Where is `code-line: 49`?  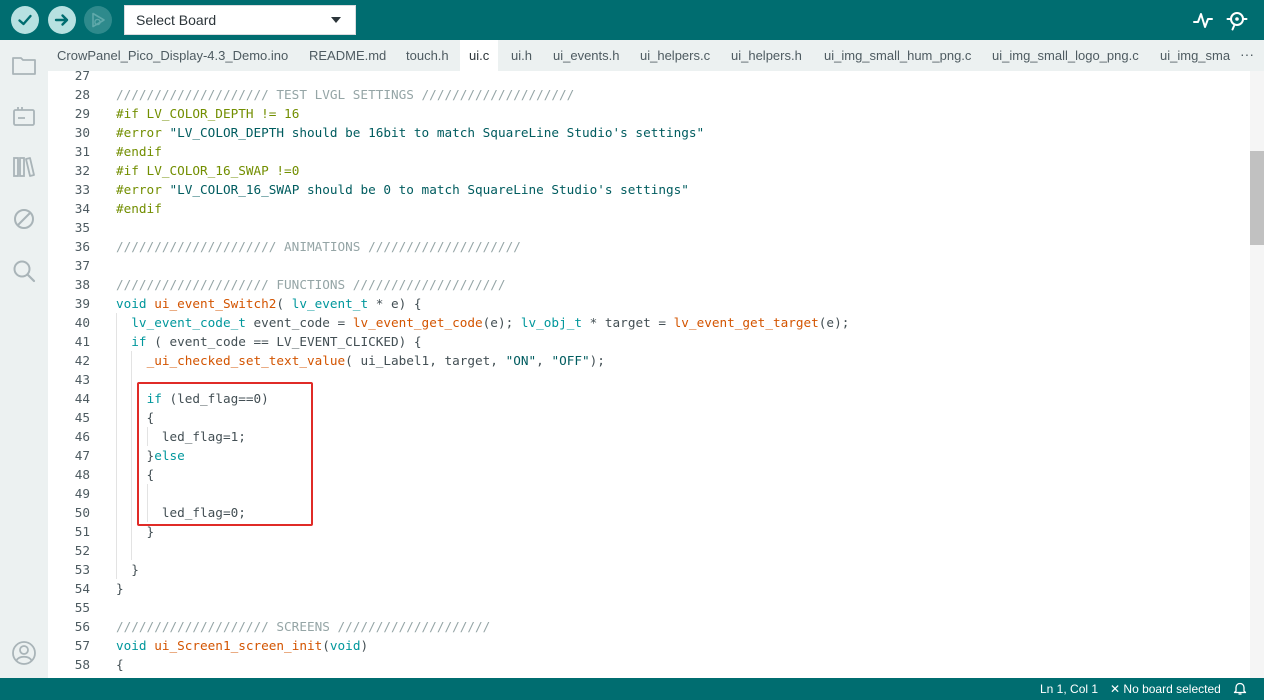
code-line: 49 is located at coordinates (648, 493).